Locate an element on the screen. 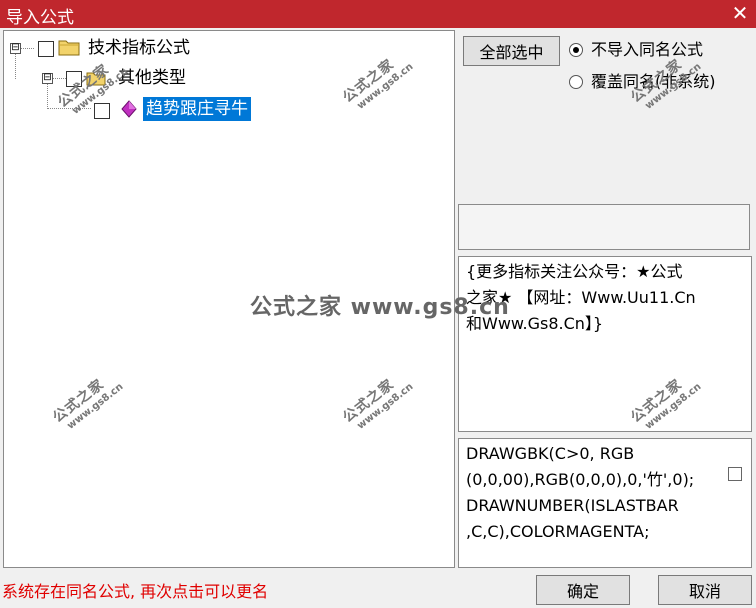 The image size is (756, 608). radio-skip-duplicates is located at coordinates (576, 50).